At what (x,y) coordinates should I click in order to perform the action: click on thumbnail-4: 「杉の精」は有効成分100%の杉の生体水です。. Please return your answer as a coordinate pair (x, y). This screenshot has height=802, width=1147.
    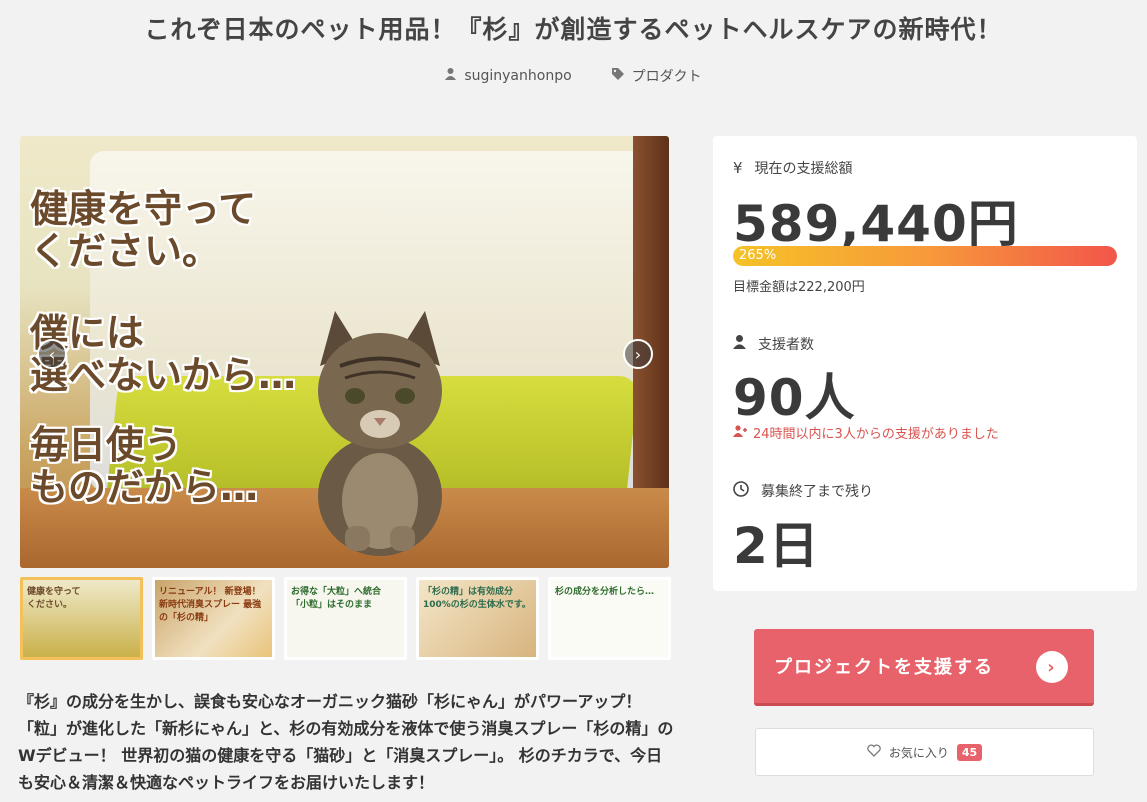
    Looking at the image, I should click on (477, 618).